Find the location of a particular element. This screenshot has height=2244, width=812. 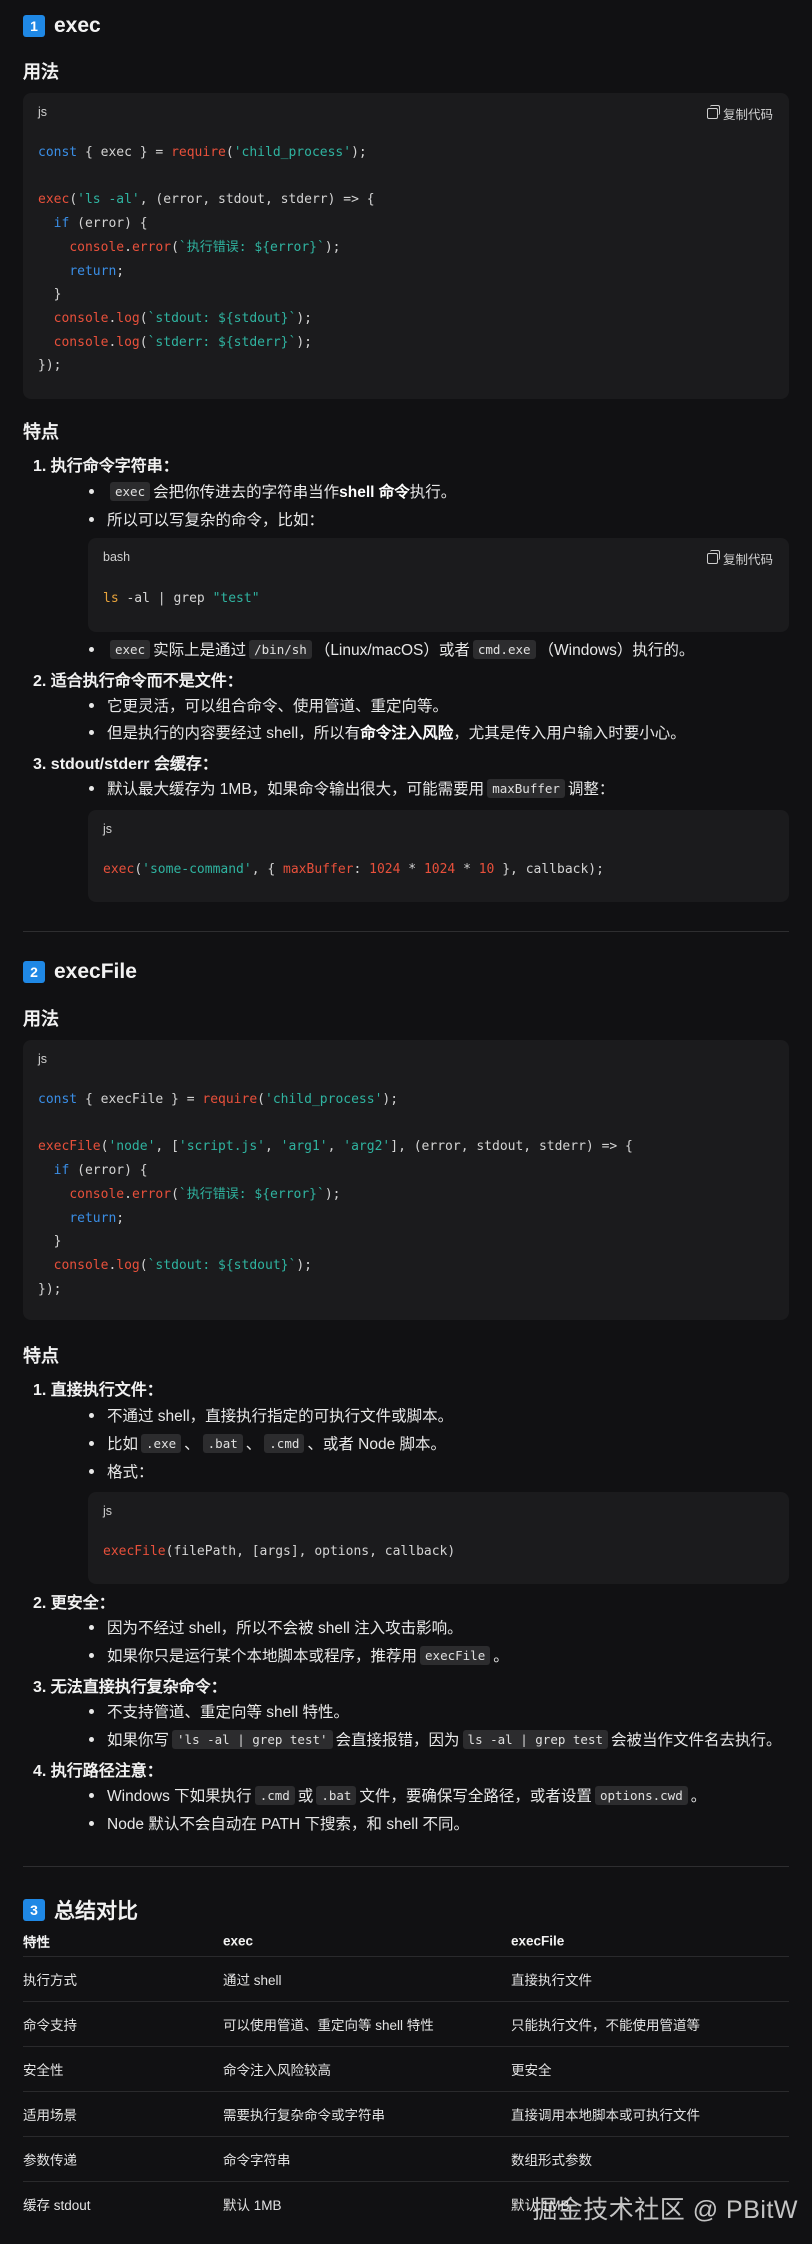

code-content: ls -al | grep "test" is located at coordinates (181, 598).